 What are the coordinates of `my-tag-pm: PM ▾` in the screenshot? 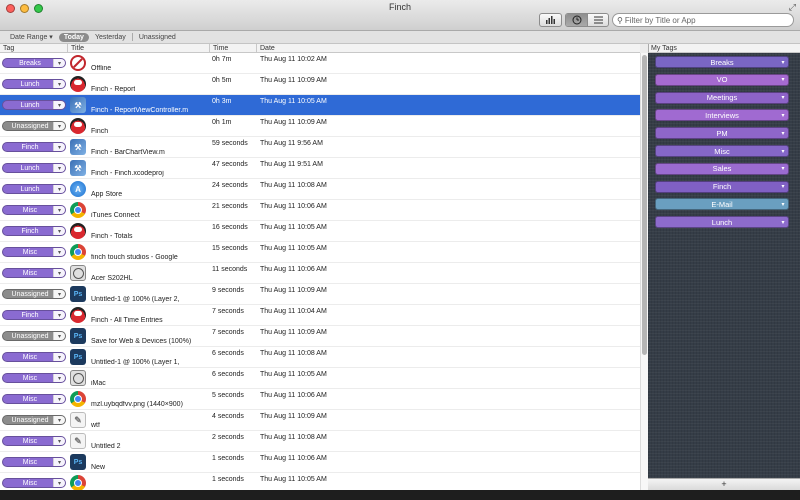 It's located at (722, 133).